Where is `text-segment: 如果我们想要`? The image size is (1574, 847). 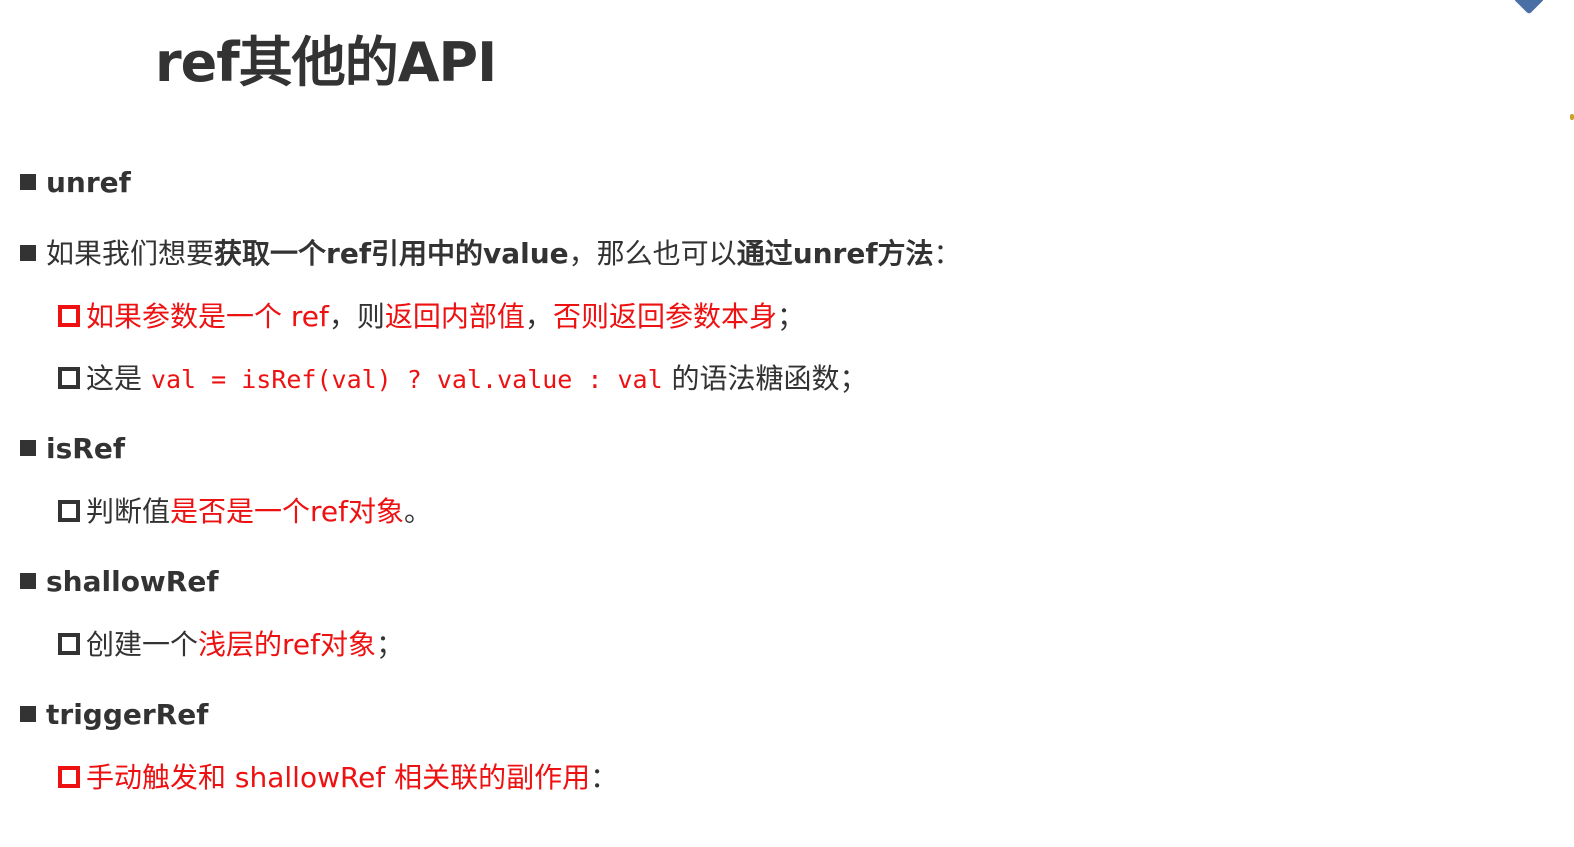
text-segment: 如果我们想要 is located at coordinates (130, 253).